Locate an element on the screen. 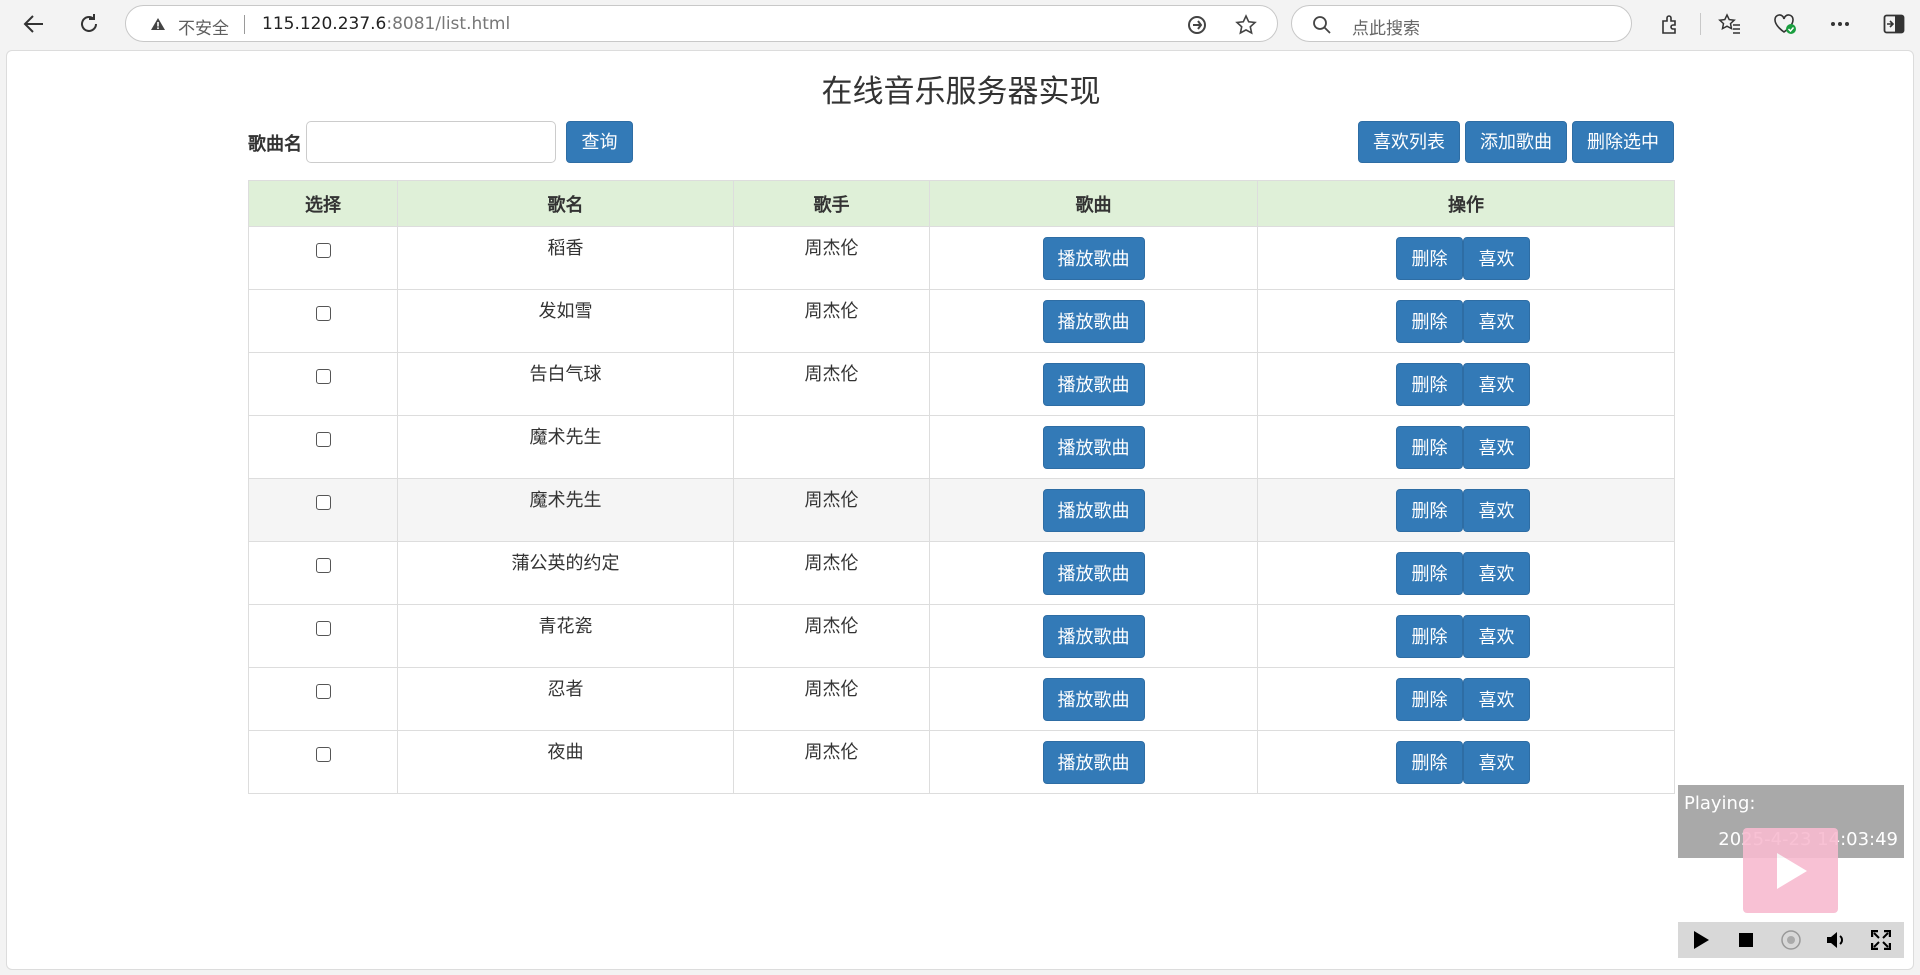 The width and height of the screenshot is (1920, 975). title-cell: 青花瓷 is located at coordinates (565, 636).